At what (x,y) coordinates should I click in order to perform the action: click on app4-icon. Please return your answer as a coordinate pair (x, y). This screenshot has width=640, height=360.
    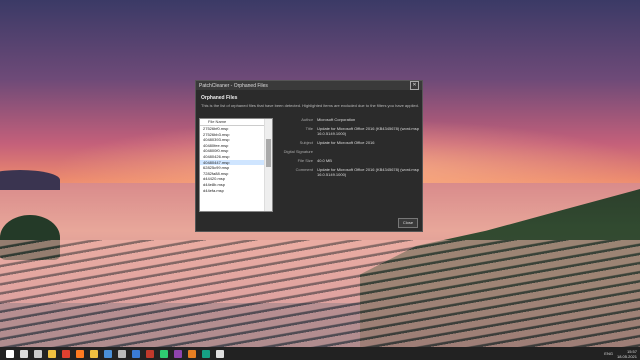
    Looking at the image, I should click on (192, 353).